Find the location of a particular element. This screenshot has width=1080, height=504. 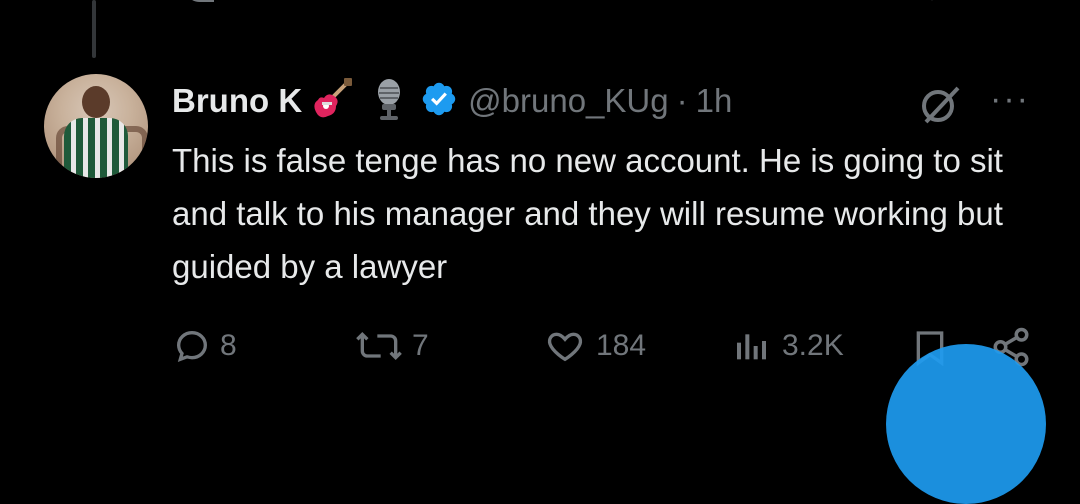

view-count: 3.2K is located at coordinates (813, 345).